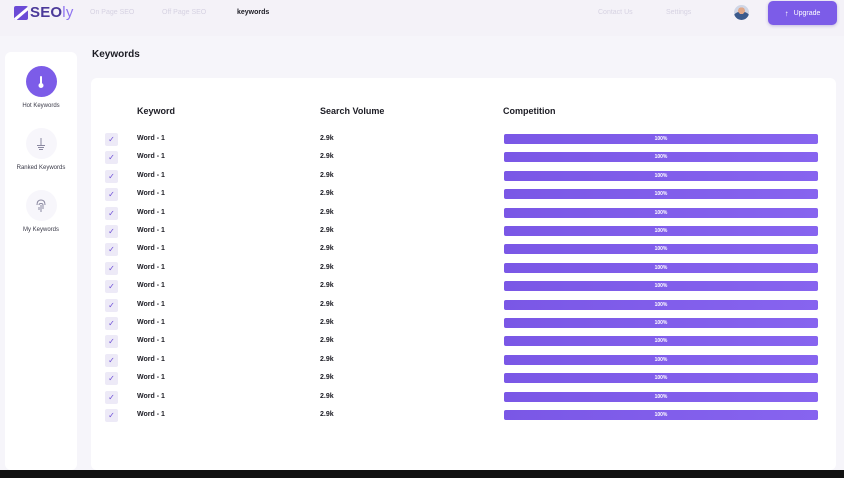  What do you see at coordinates (41, 106) in the screenshot?
I see `sidebar-item-label: Hot Keywords` at bounding box center [41, 106].